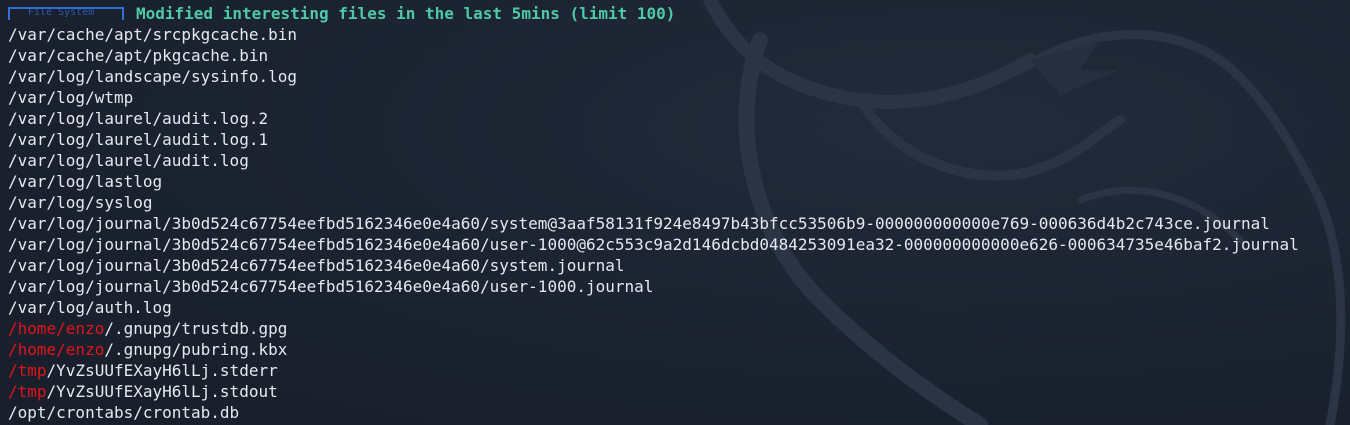 This screenshot has width=1350, height=425. What do you see at coordinates (152, 76) in the screenshot?
I see `path-text: /var/log/landscape/sysinfo.log` at bounding box center [152, 76].